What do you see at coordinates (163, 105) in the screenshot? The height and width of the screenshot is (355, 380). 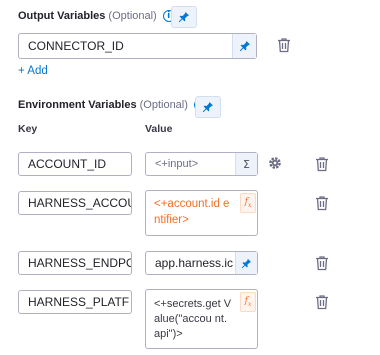 I see `environment-variables-optional: (Optional)` at bounding box center [163, 105].